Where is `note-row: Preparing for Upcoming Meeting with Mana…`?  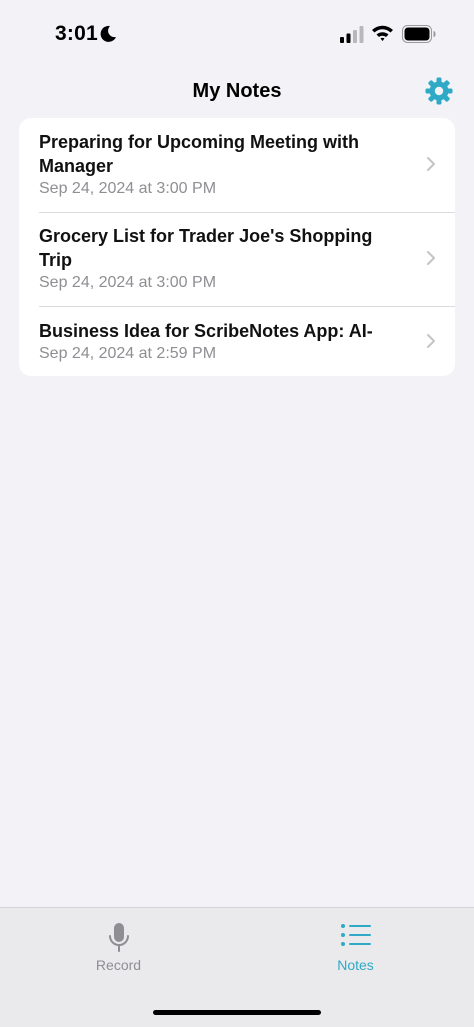 note-row: Preparing for Upcoming Meeting with Mana… is located at coordinates (237, 165).